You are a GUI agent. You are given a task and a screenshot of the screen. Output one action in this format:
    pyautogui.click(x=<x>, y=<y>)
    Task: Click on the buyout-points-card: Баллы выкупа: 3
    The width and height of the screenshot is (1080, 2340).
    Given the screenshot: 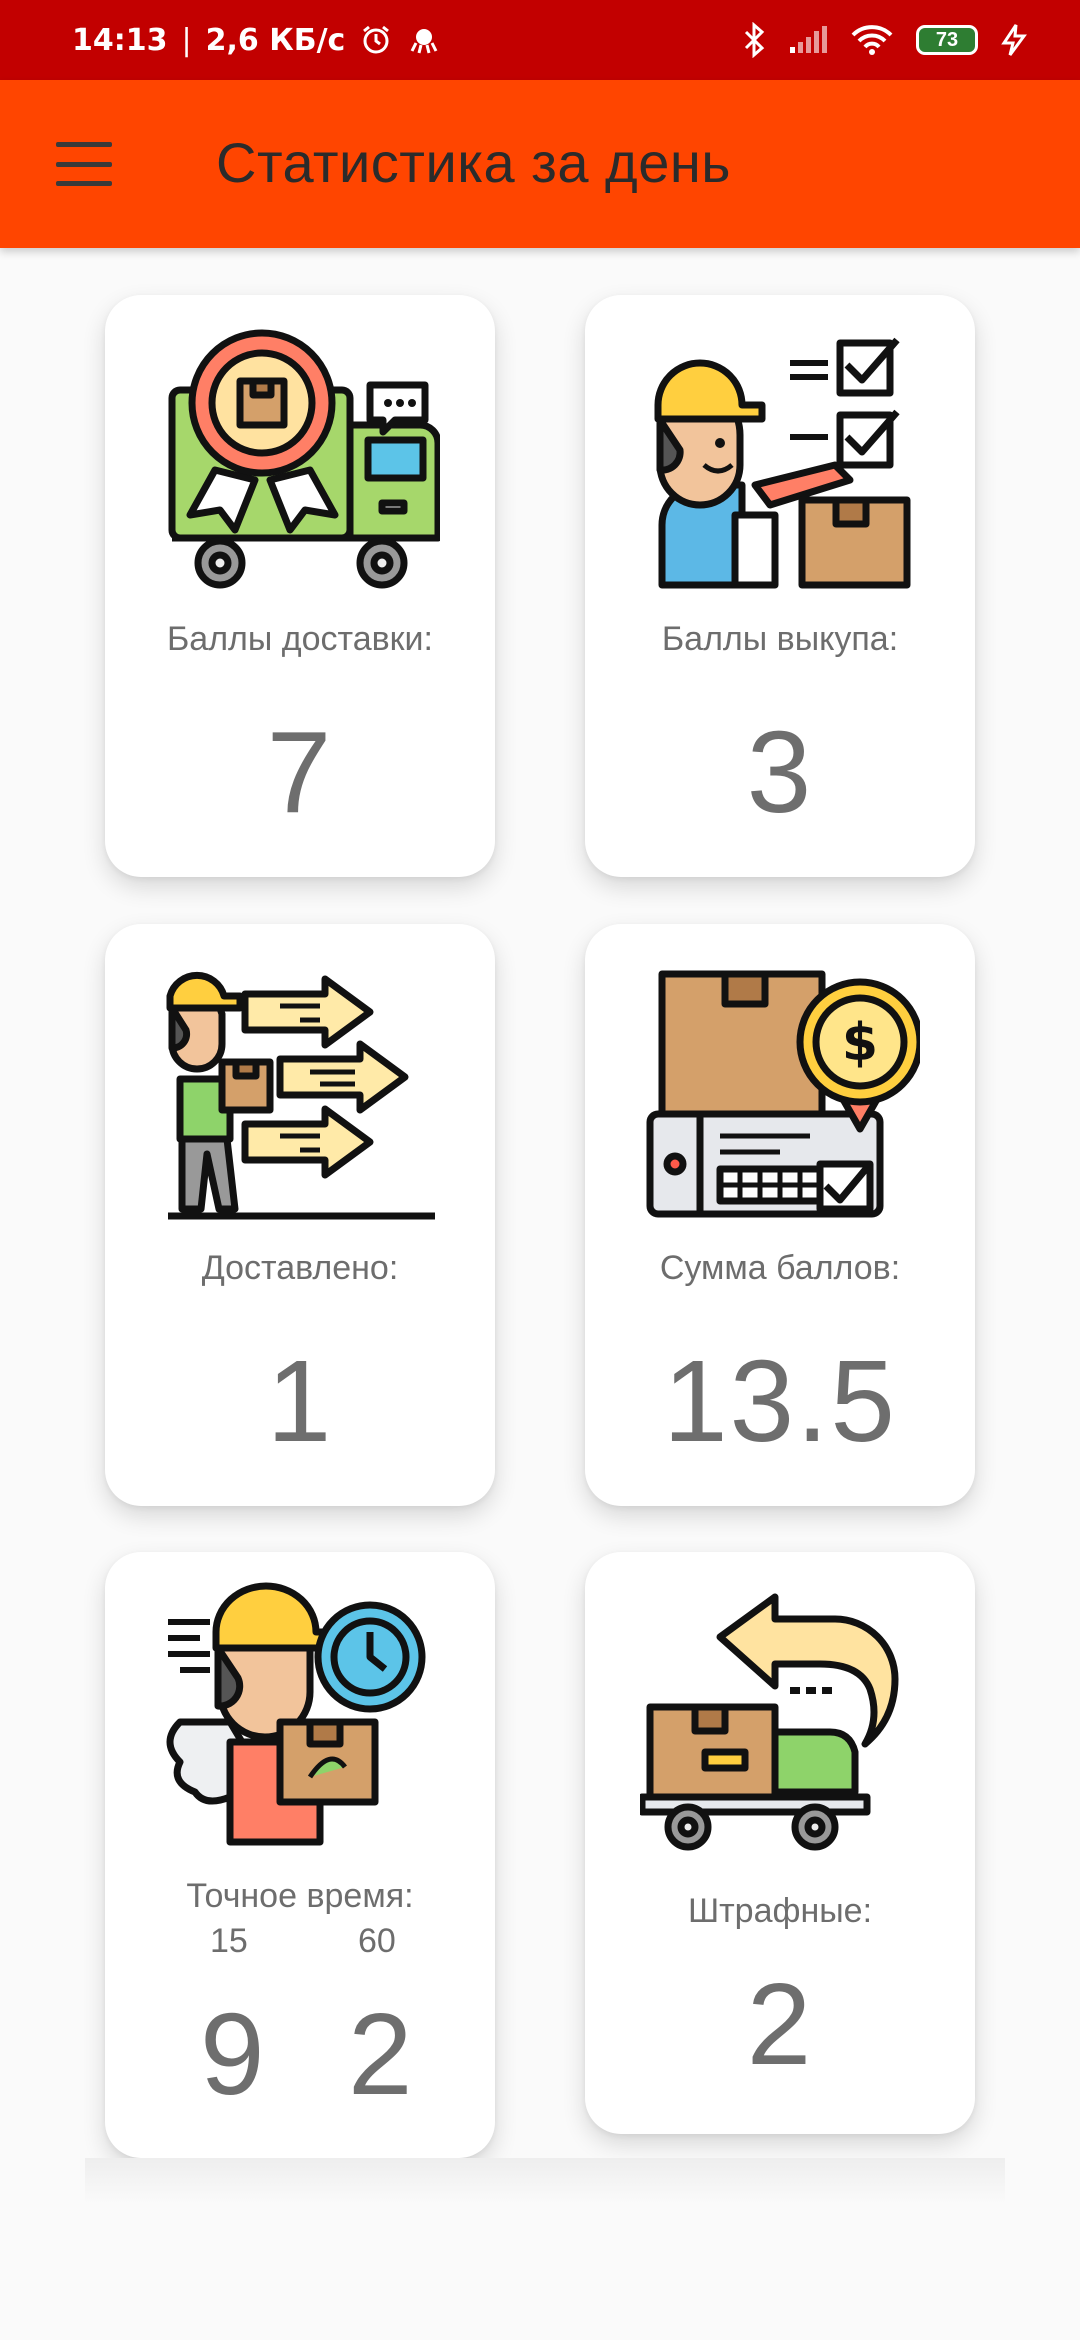 What is the action you would take?
    pyautogui.click(x=780, y=586)
    